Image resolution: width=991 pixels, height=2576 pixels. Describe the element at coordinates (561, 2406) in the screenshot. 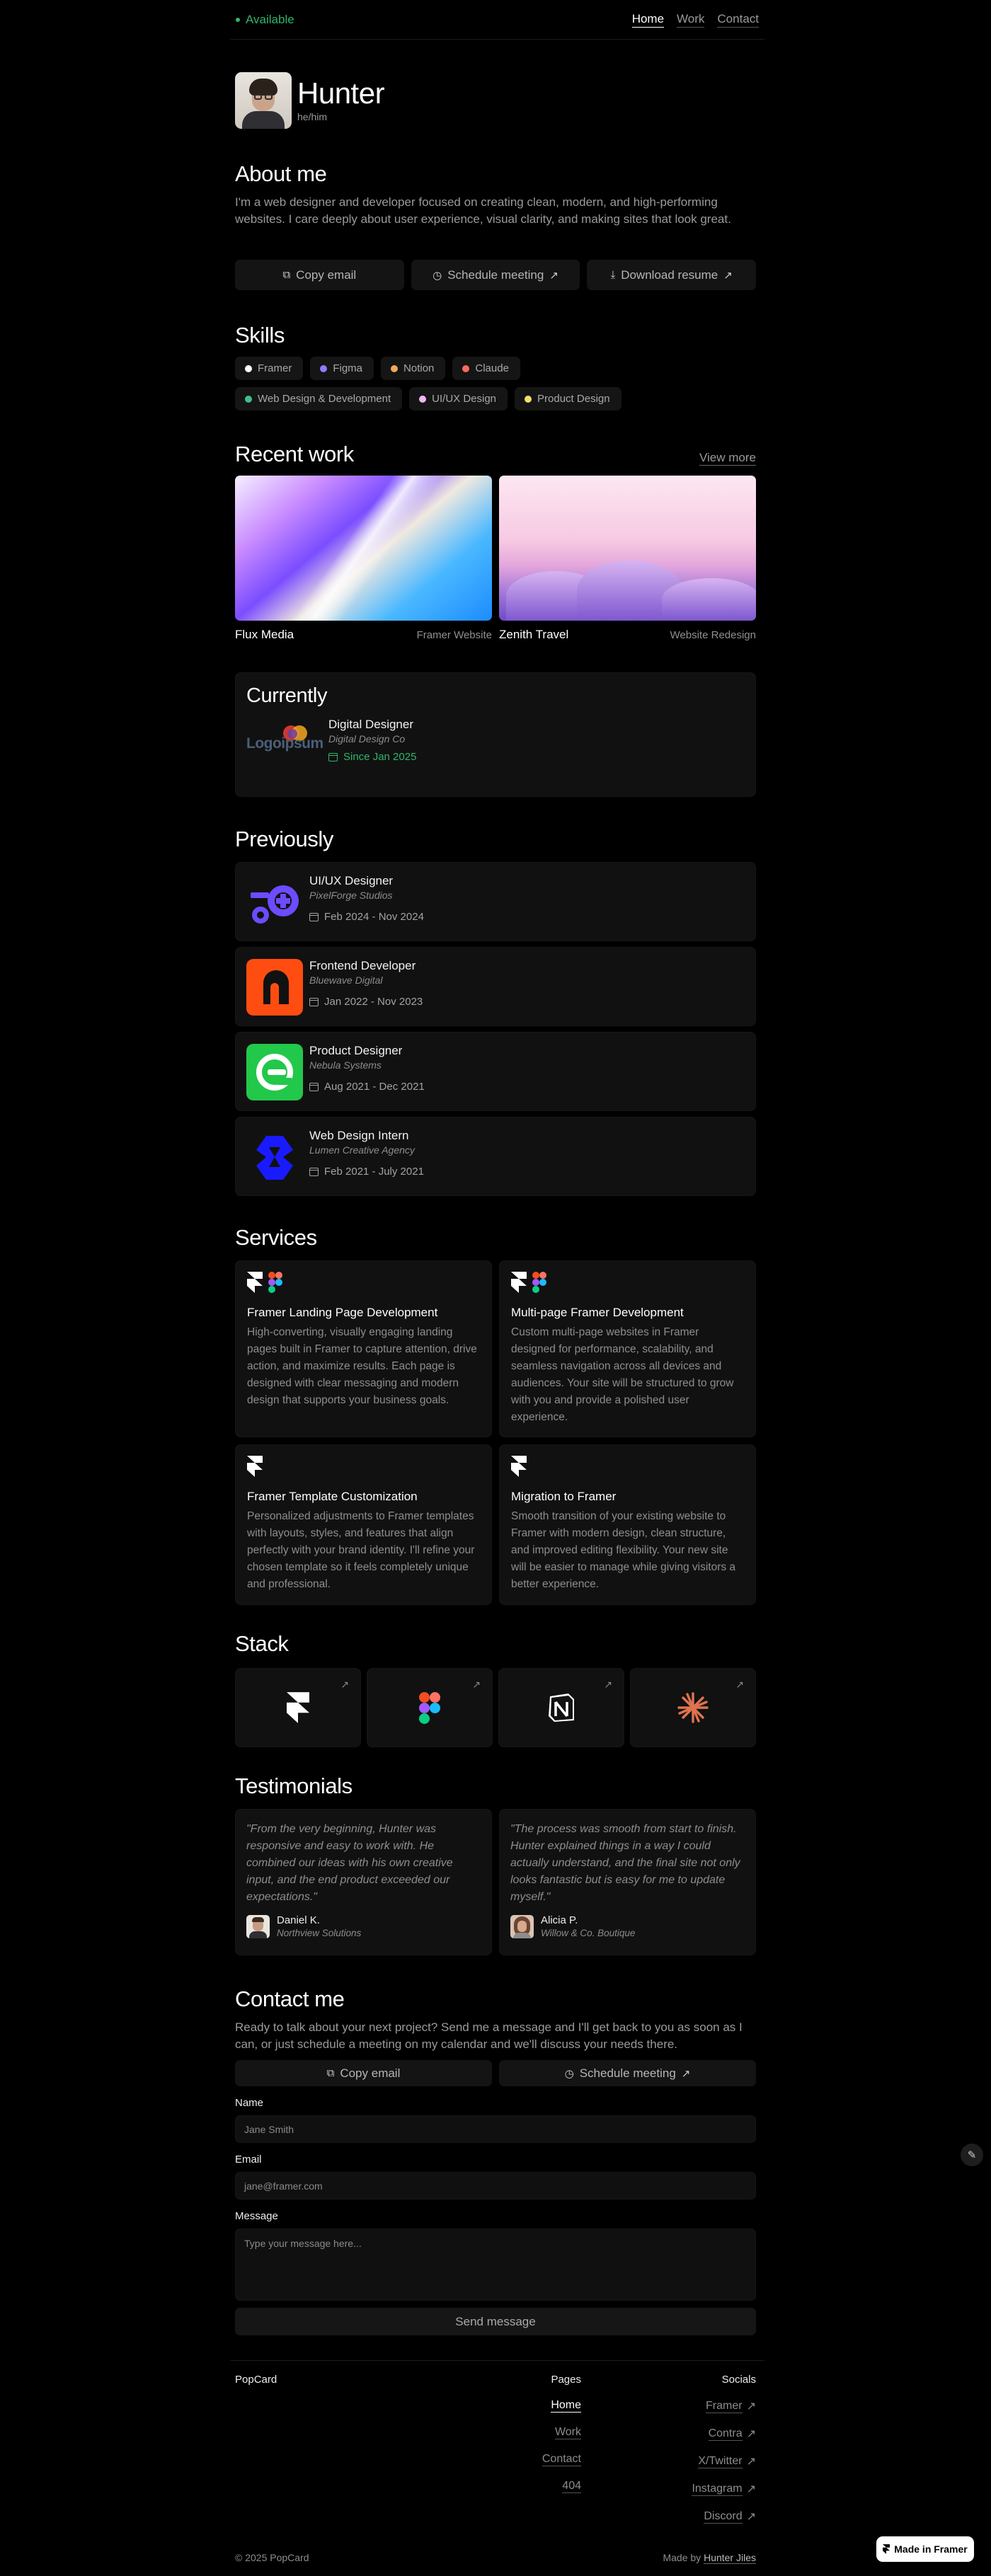

I see `footer-link-home: Home` at that location.